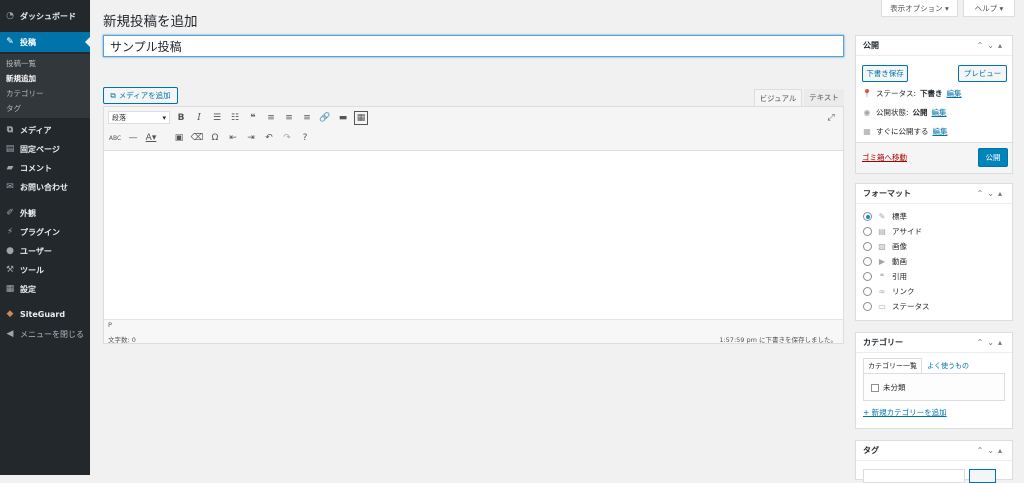  I want to click on edit-status-link: 編集, so click(954, 93).